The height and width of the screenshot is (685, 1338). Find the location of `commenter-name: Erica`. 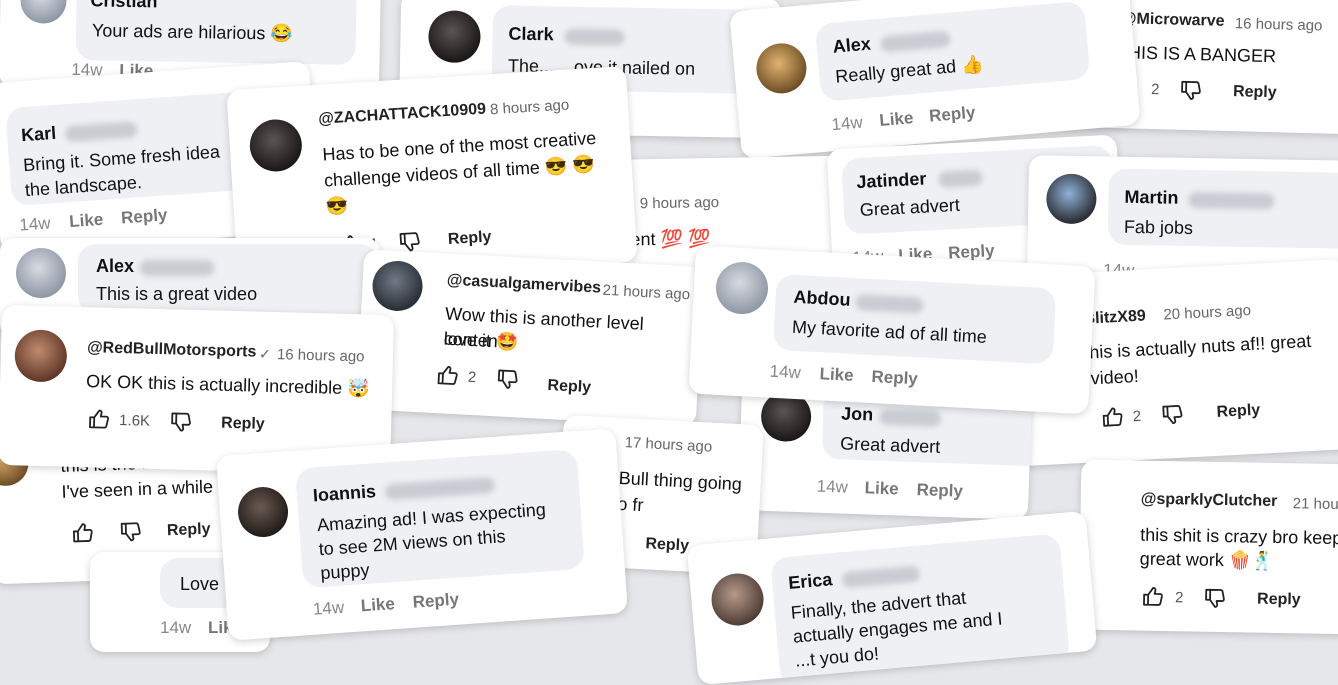

commenter-name: Erica is located at coordinates (810, 581).